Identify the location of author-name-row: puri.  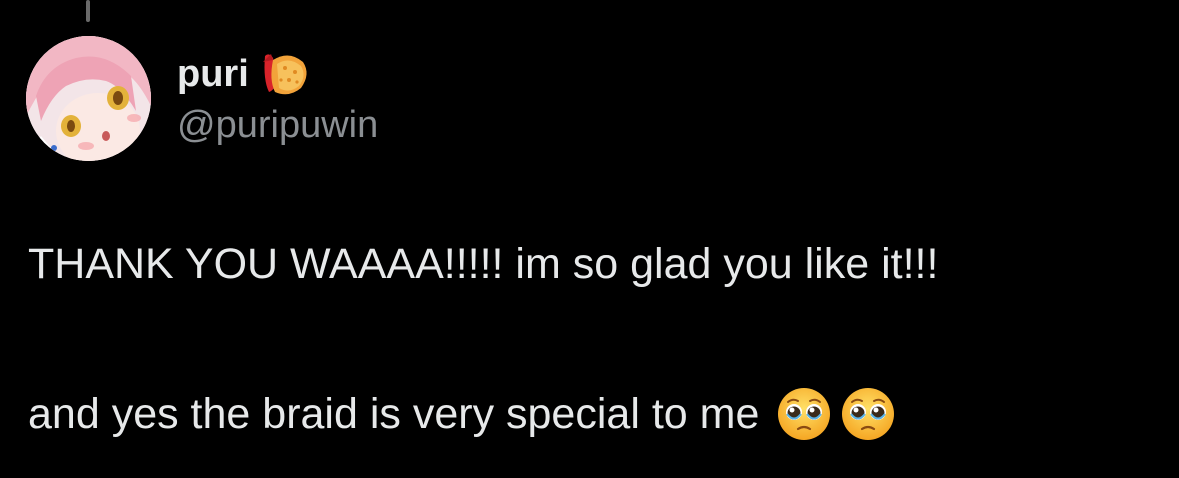
(244, 74).